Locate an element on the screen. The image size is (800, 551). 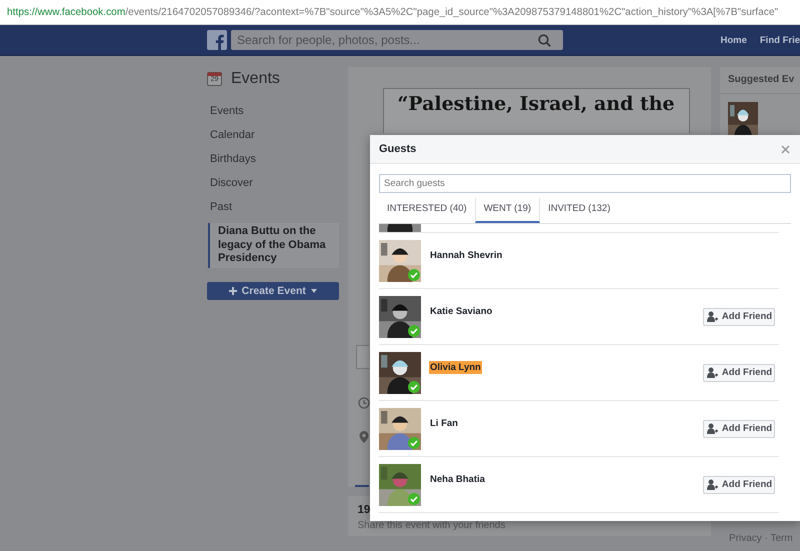
guest-name: Hannah Shevrin is located at coordinates (466, 255).